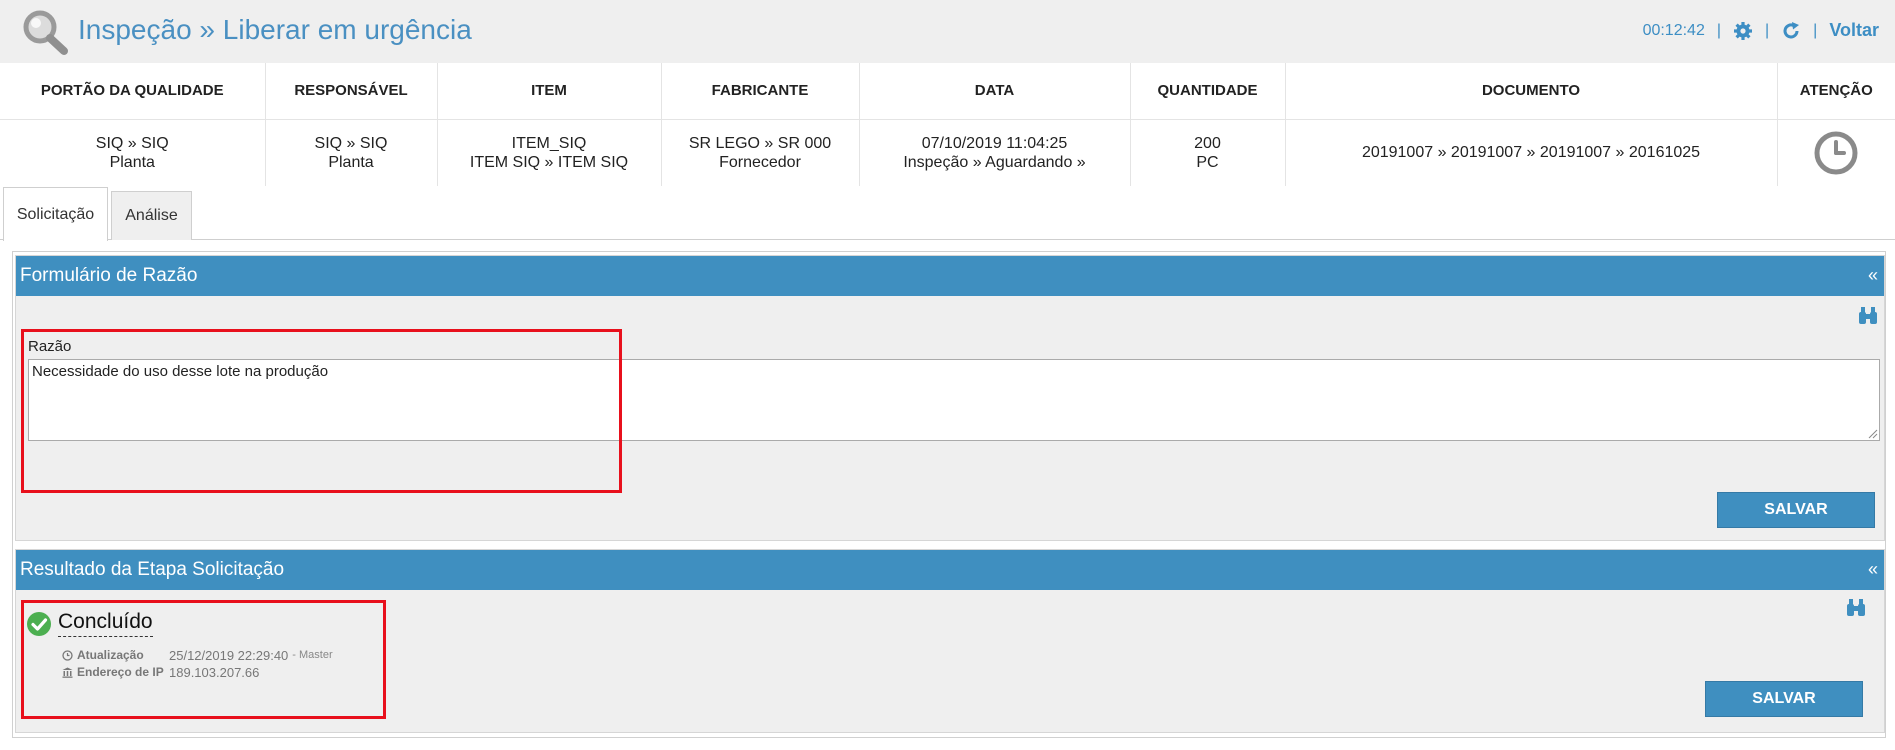 The image size is (1895, 750). What do you see at coordinates (133, 91) in the screenshot?
I see `column-header: PORTÃO DA QUALIDADE` at bounding box center [133, 91].